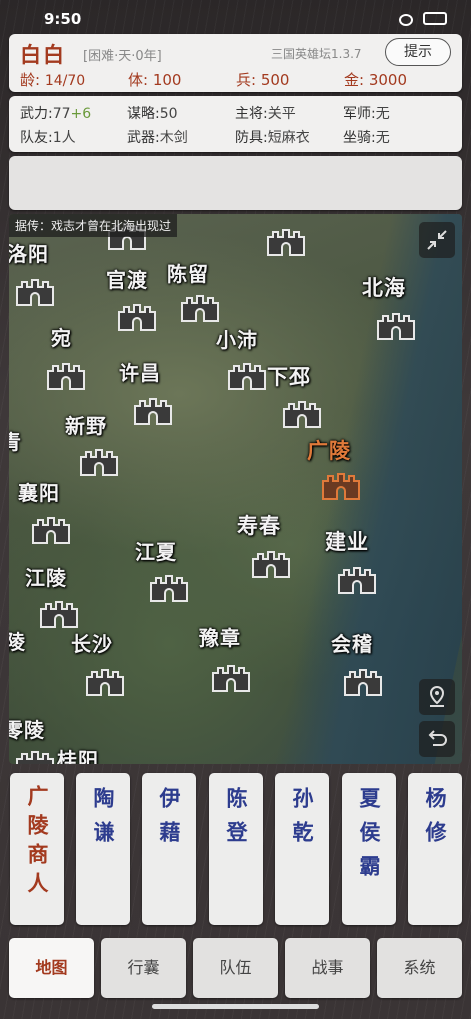  I want to click on weapon-stat: 武器:木剑, so click(157, 138).